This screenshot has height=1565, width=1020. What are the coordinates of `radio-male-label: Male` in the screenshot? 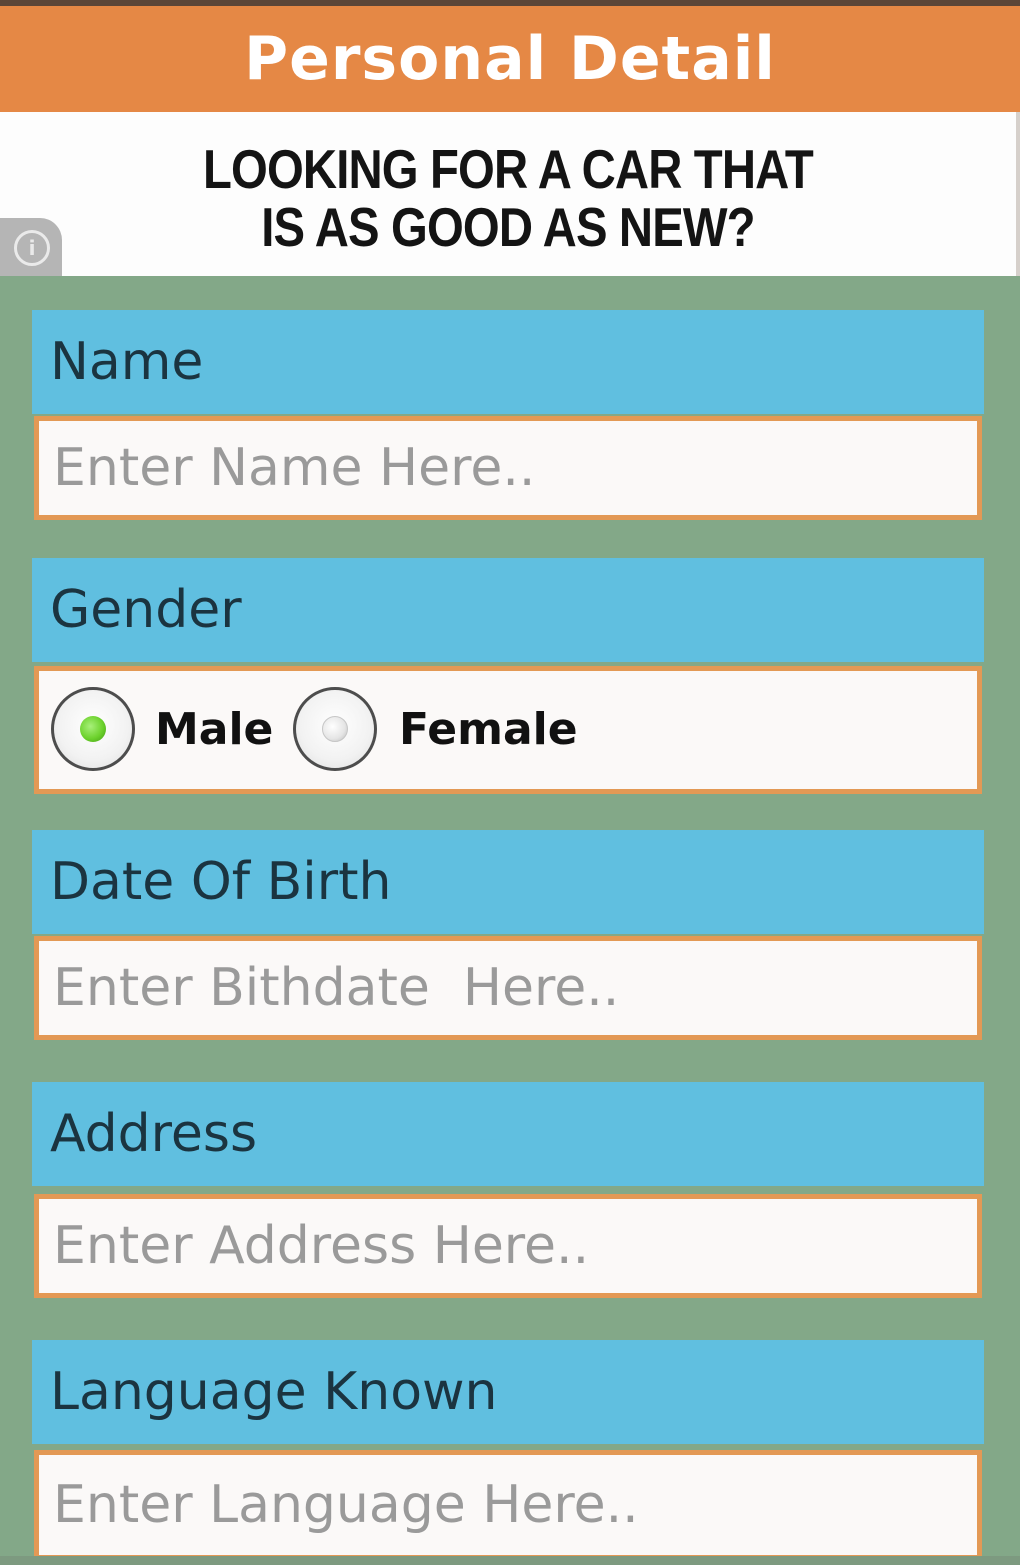 It's located at (214, 730).